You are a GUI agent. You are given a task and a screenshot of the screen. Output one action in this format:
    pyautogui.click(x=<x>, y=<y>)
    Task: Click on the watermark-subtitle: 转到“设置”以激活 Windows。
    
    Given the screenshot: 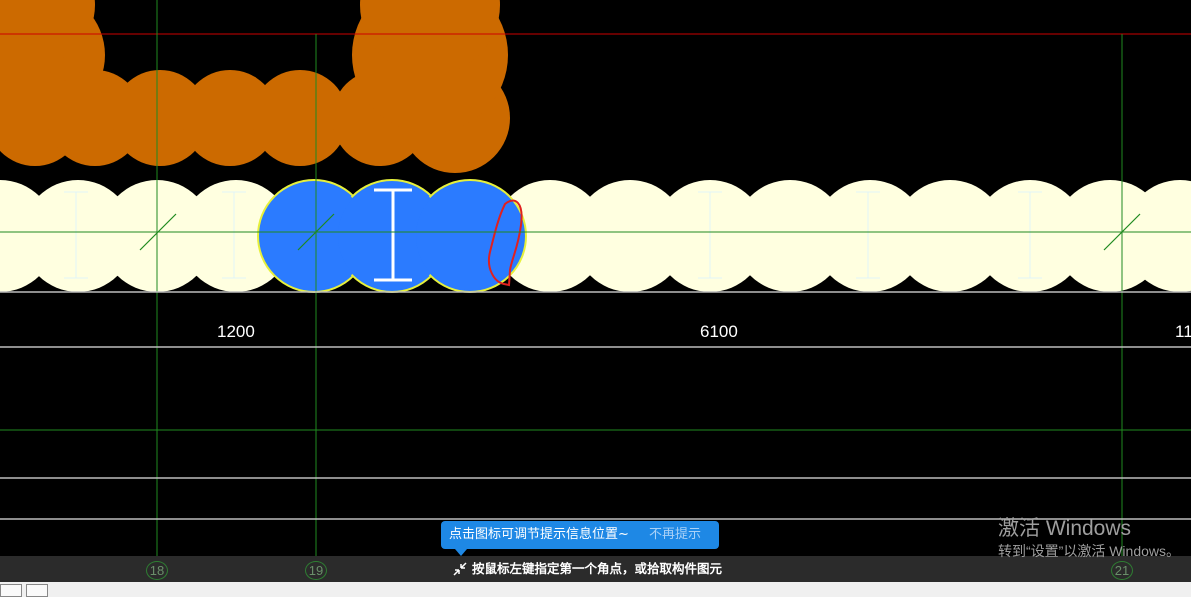 What is the action you would take?
    pyautogui.click(x=1089, y=551)
    